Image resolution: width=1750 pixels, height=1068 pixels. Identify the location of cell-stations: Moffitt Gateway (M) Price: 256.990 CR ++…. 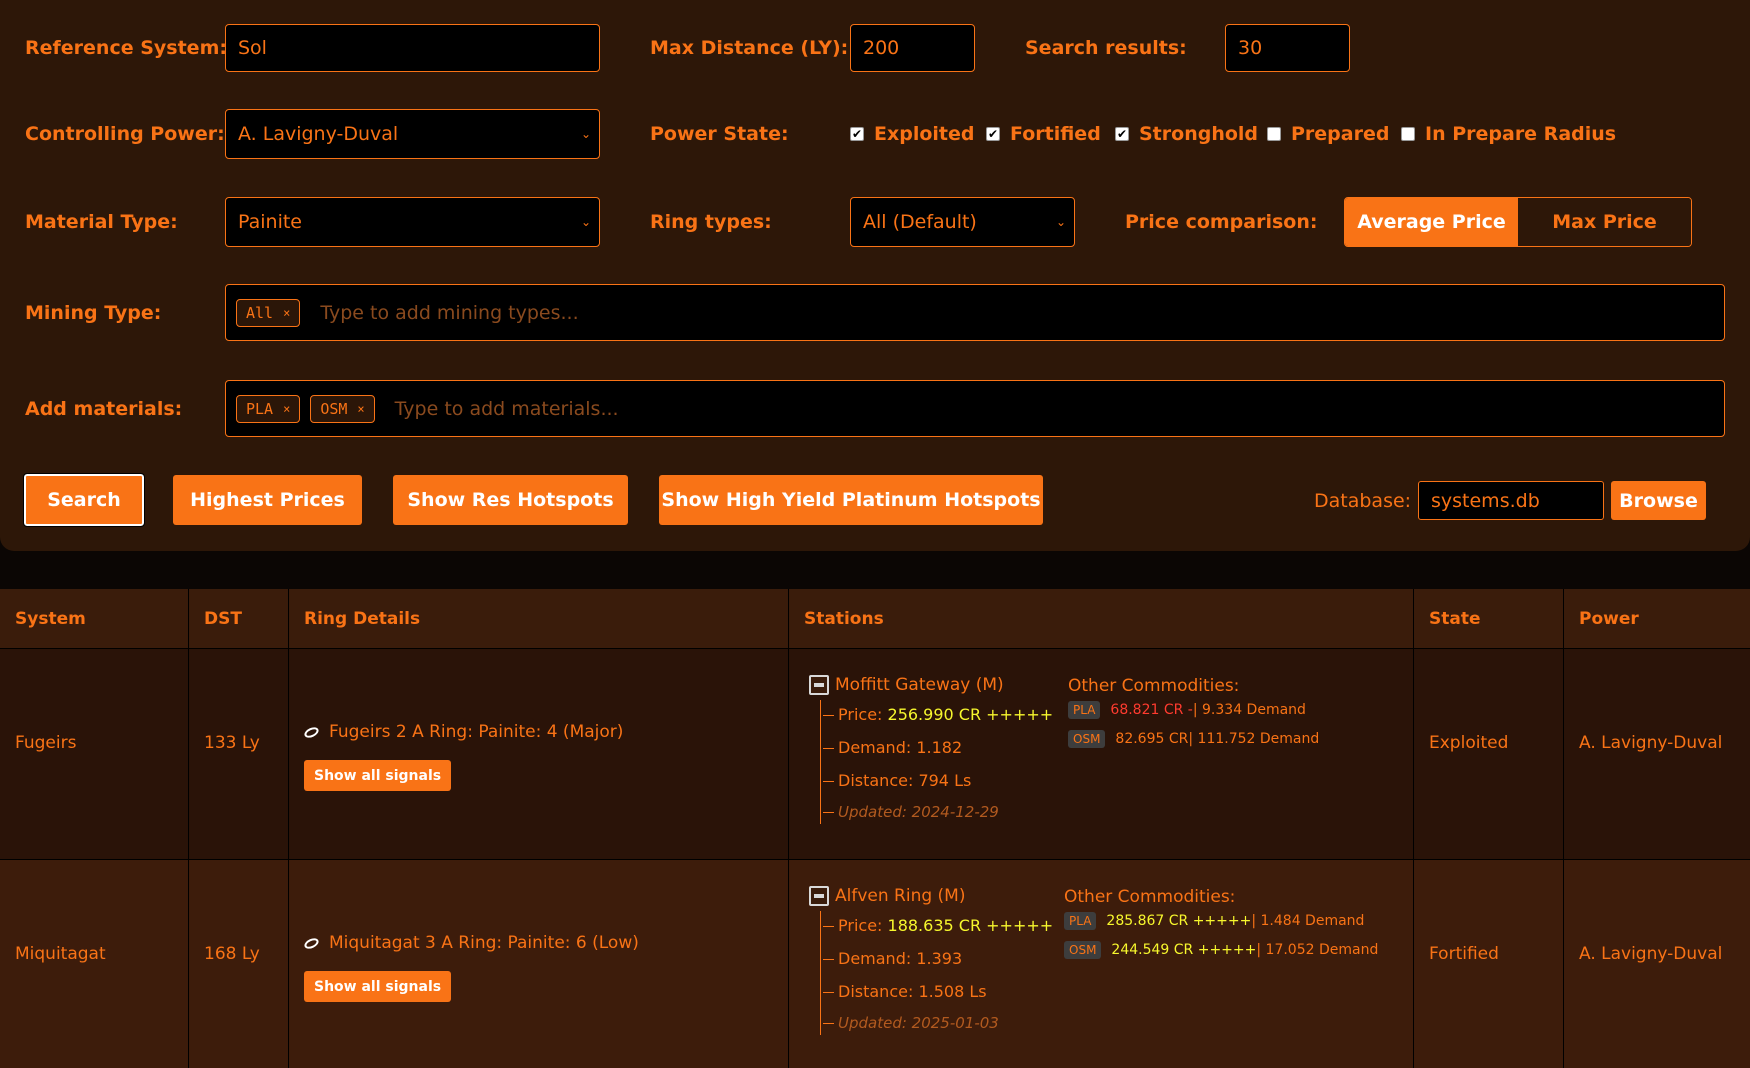
(1101, 754).